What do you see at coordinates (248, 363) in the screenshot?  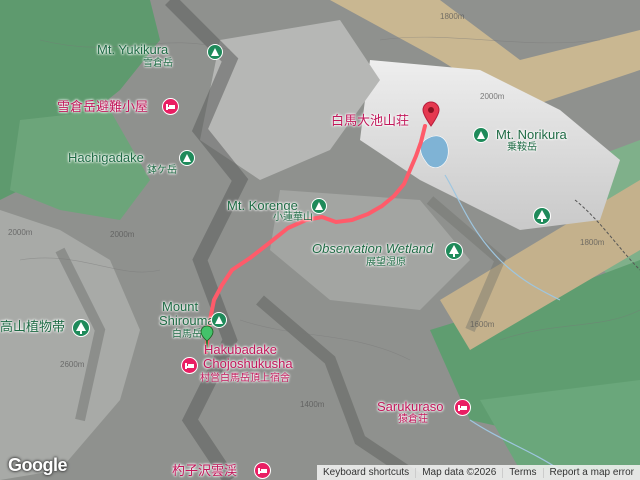 I see `chojo-label-line2: Chojoshukusha` at bounding box center [248, 363].